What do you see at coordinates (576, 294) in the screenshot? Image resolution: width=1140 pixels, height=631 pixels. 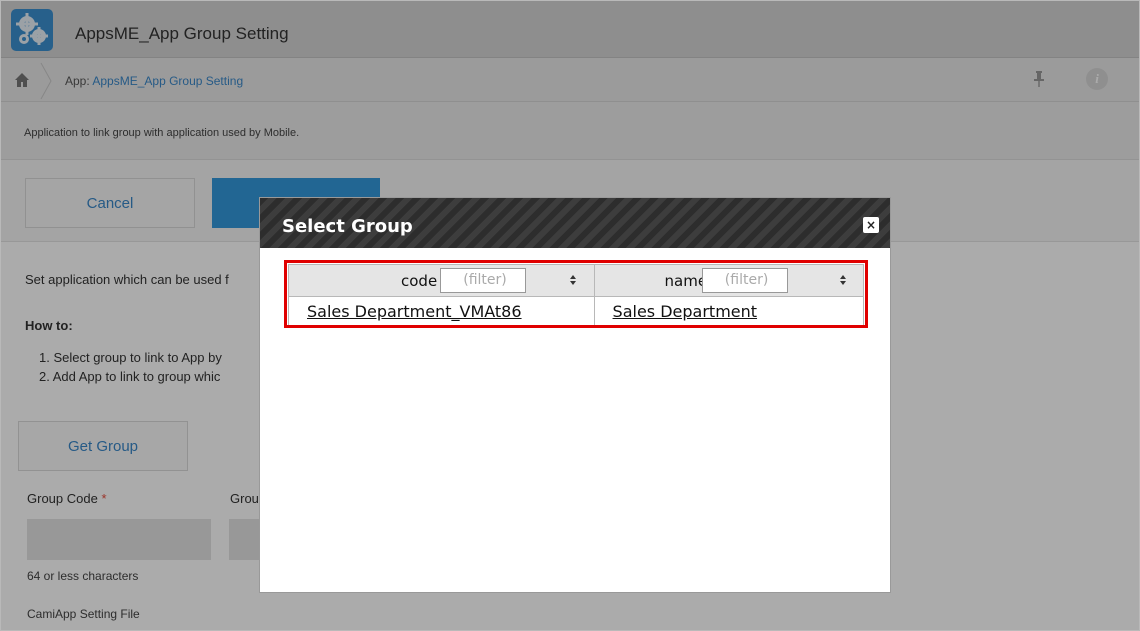 I see `highlight-box` at bounding box center [576, 294].